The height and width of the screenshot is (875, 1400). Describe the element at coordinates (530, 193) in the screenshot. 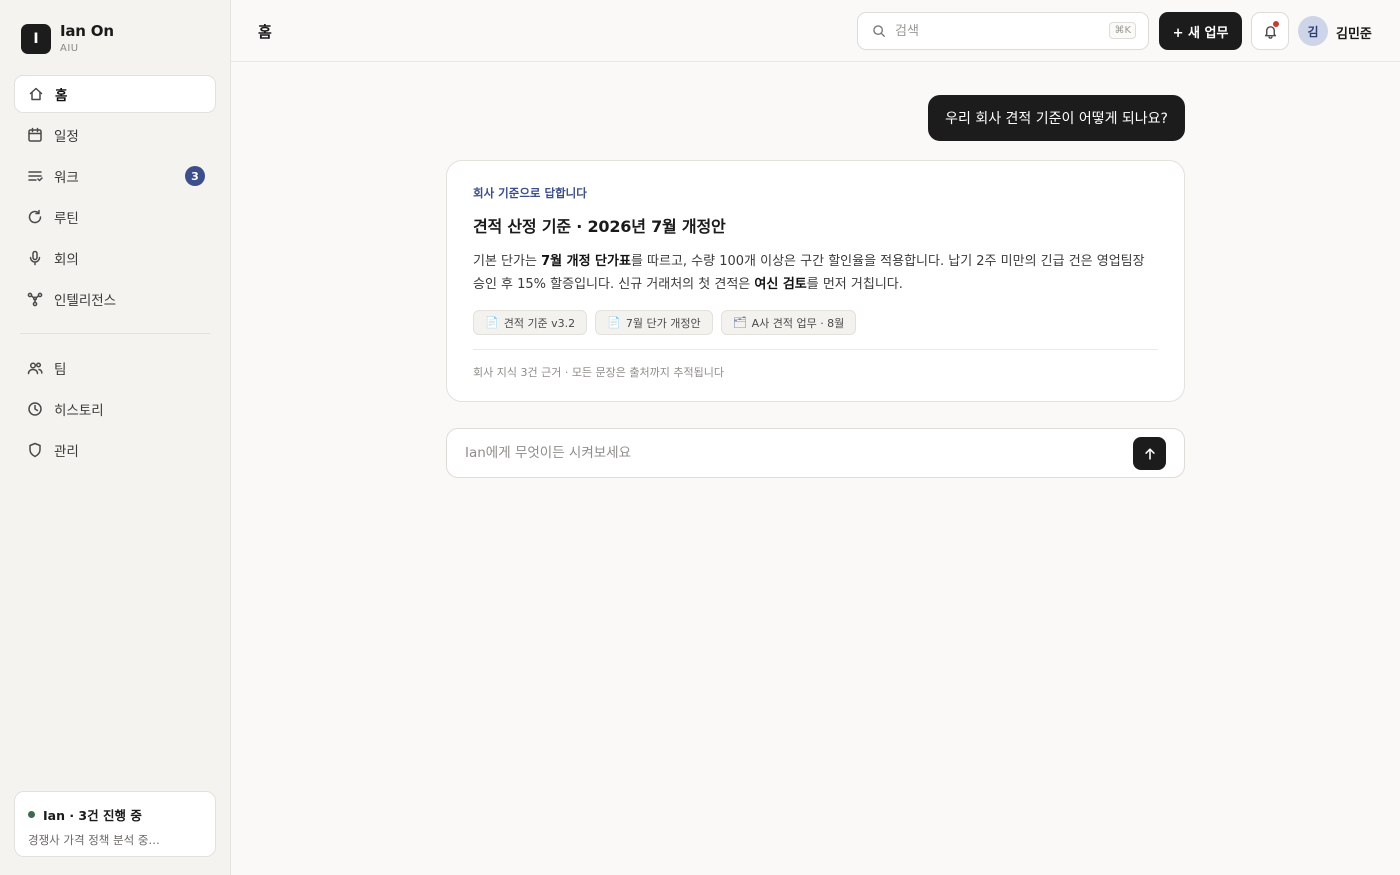

I see `answer-source-label: 회사 기준으로 답합니다` at that location.